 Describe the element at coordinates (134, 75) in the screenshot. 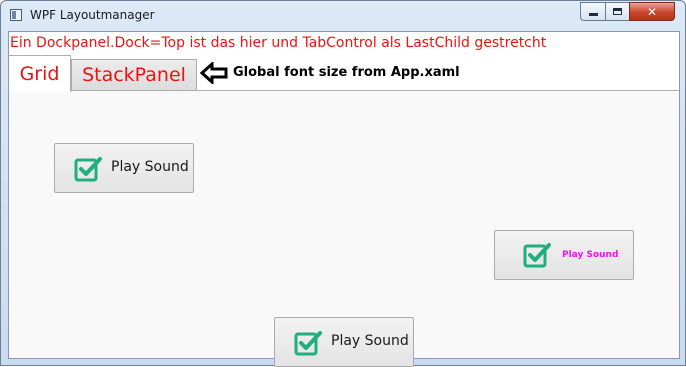

I see `tab-stackpanel: StackPanel` at that location.